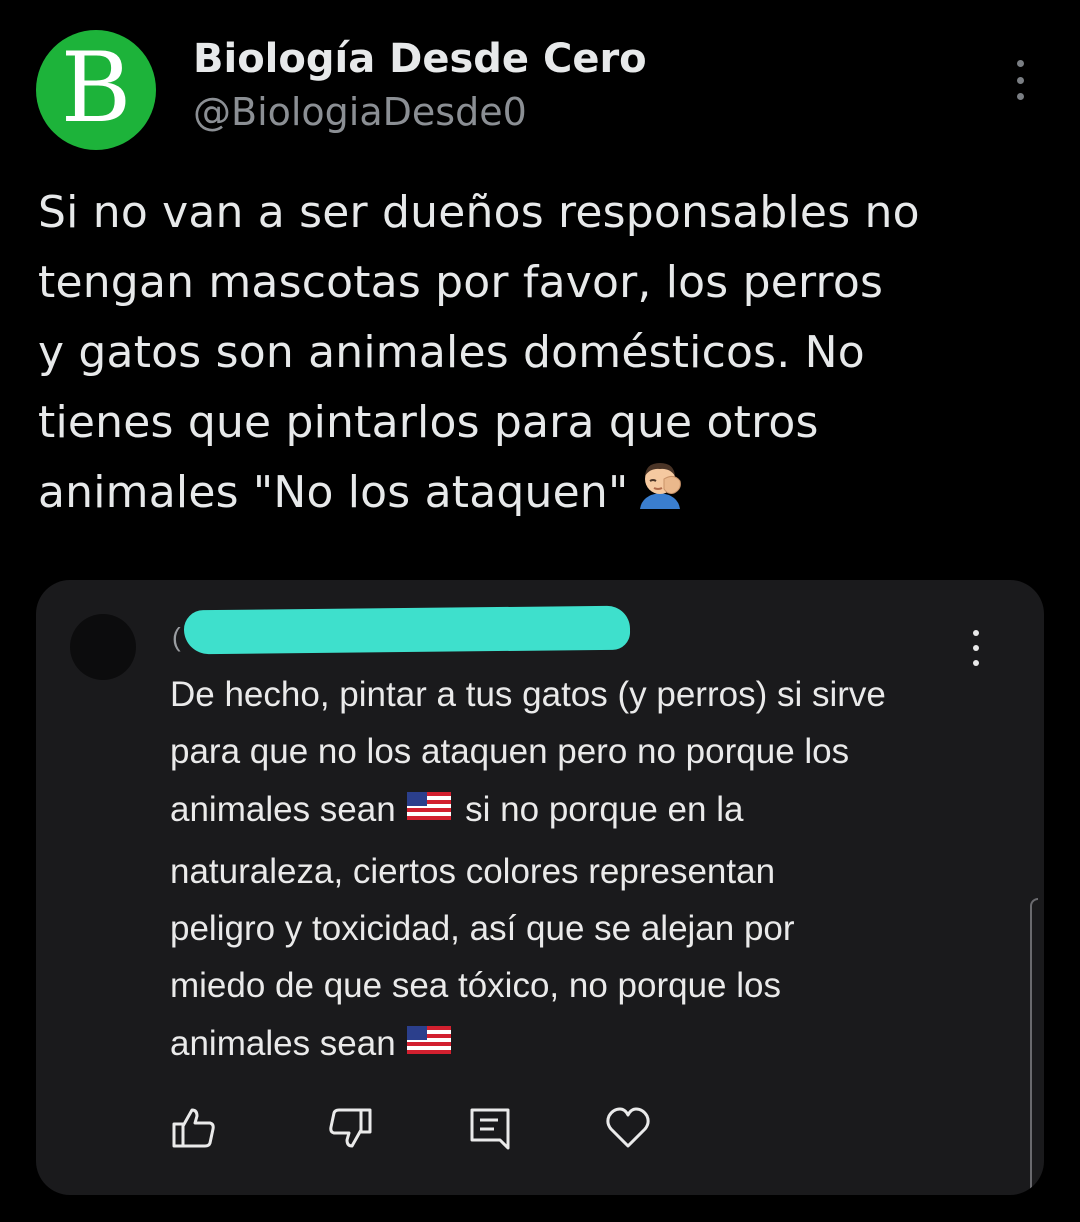 This screenshot has height=1222, width=1080. Describe the element at coordinates (451, 352) in the screenshot. I see `tweet-text-line: y gatos son animales domésticos. No` at that location.